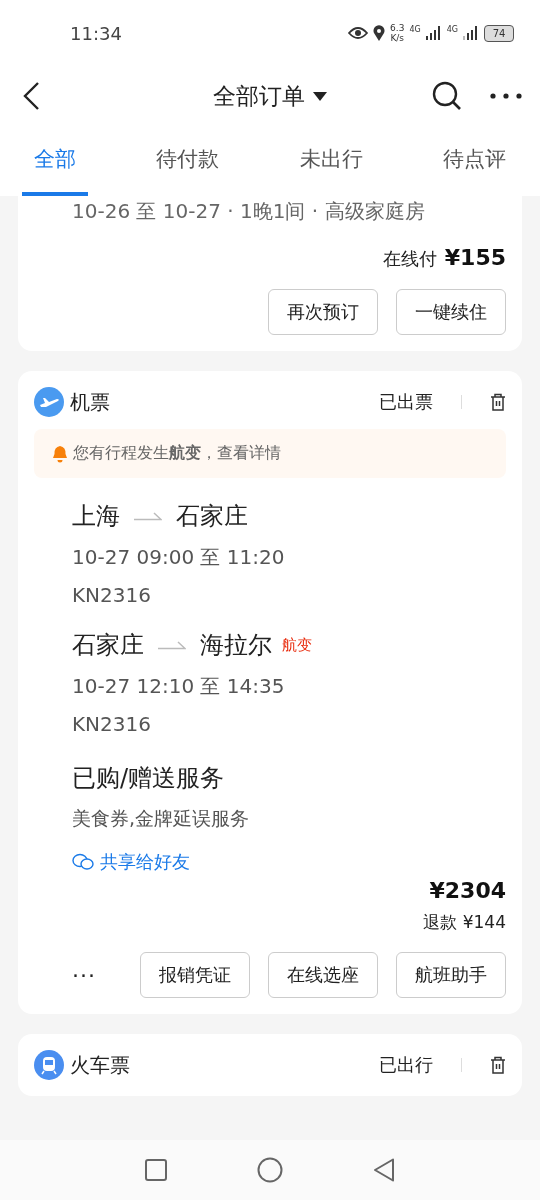  Describe the element at coordinates (331, 161) in the screenshot. I see `tab: 未出行` at that location.